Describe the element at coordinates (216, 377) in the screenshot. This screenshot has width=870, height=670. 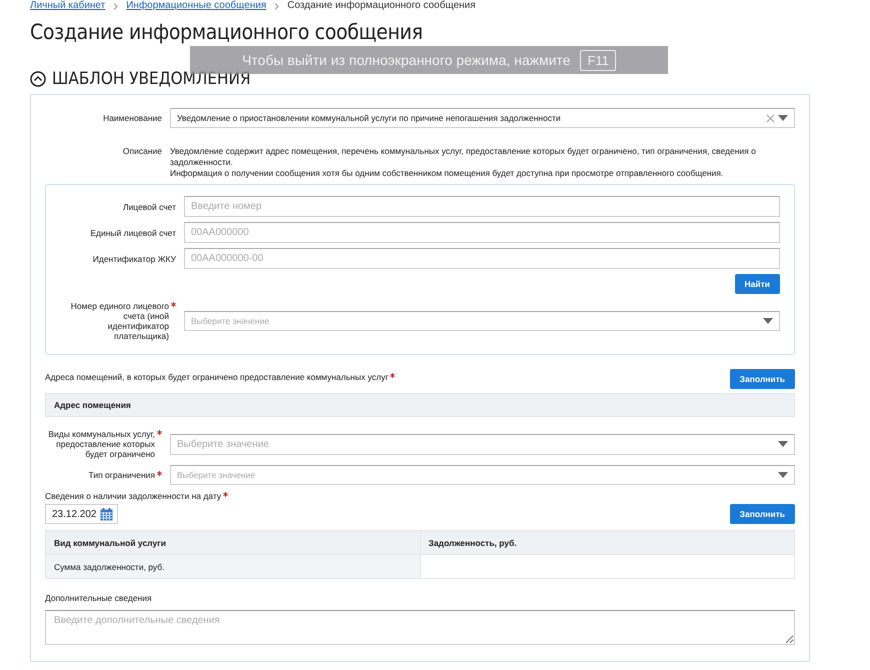
I see `field-label: Адреса помещений, в которых будет ограничено предоставление коммунальных услуг` at that location.